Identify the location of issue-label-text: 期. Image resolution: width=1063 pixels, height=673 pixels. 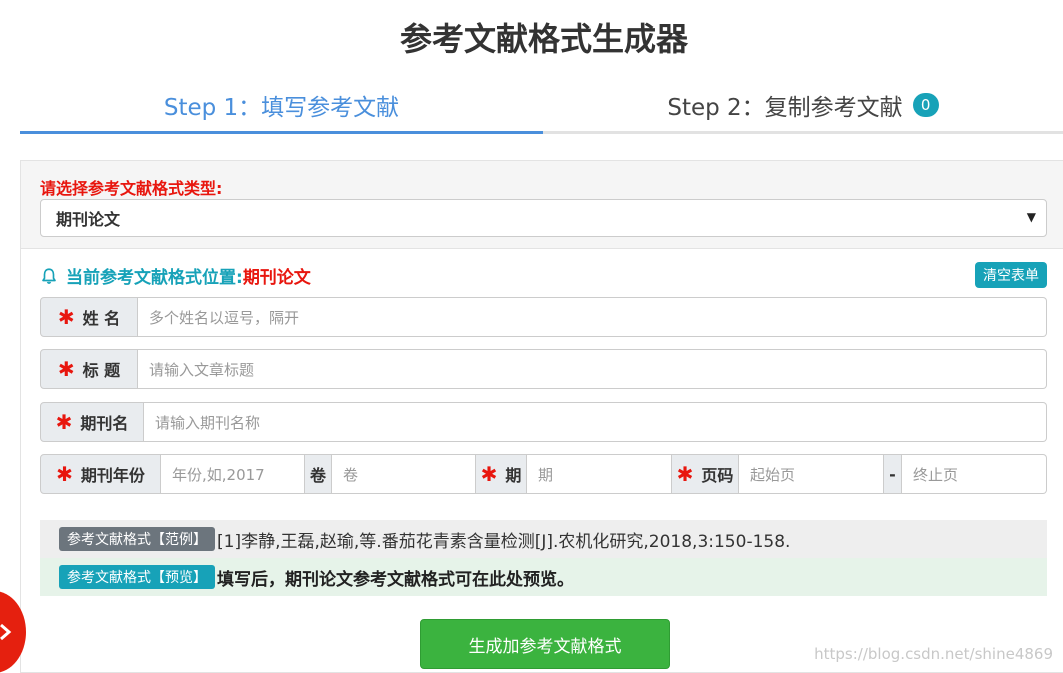
(513, 475).